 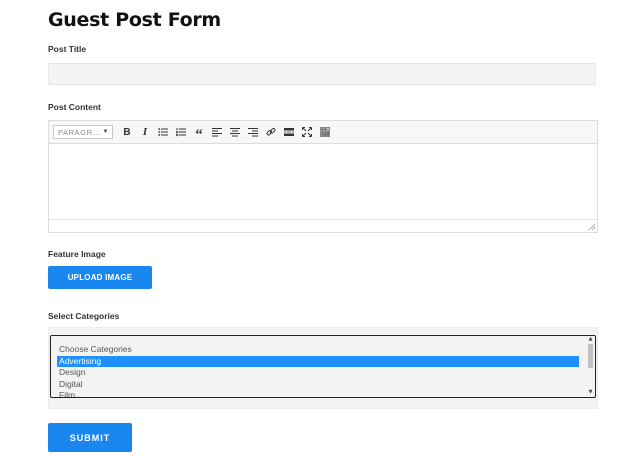 I want to click on editor-content-area, so click(x=323, y=182).